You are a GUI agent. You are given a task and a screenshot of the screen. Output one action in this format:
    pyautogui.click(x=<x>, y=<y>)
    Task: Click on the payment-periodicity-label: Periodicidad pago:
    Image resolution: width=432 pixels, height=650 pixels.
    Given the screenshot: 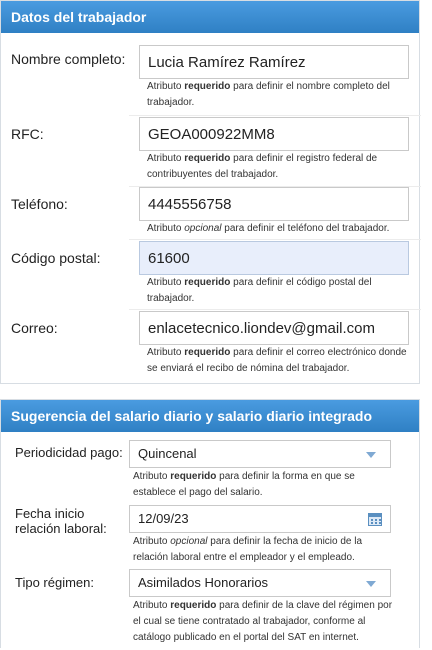 What is the action you would take?
    pyautogui.click(x=69, y=452)
    